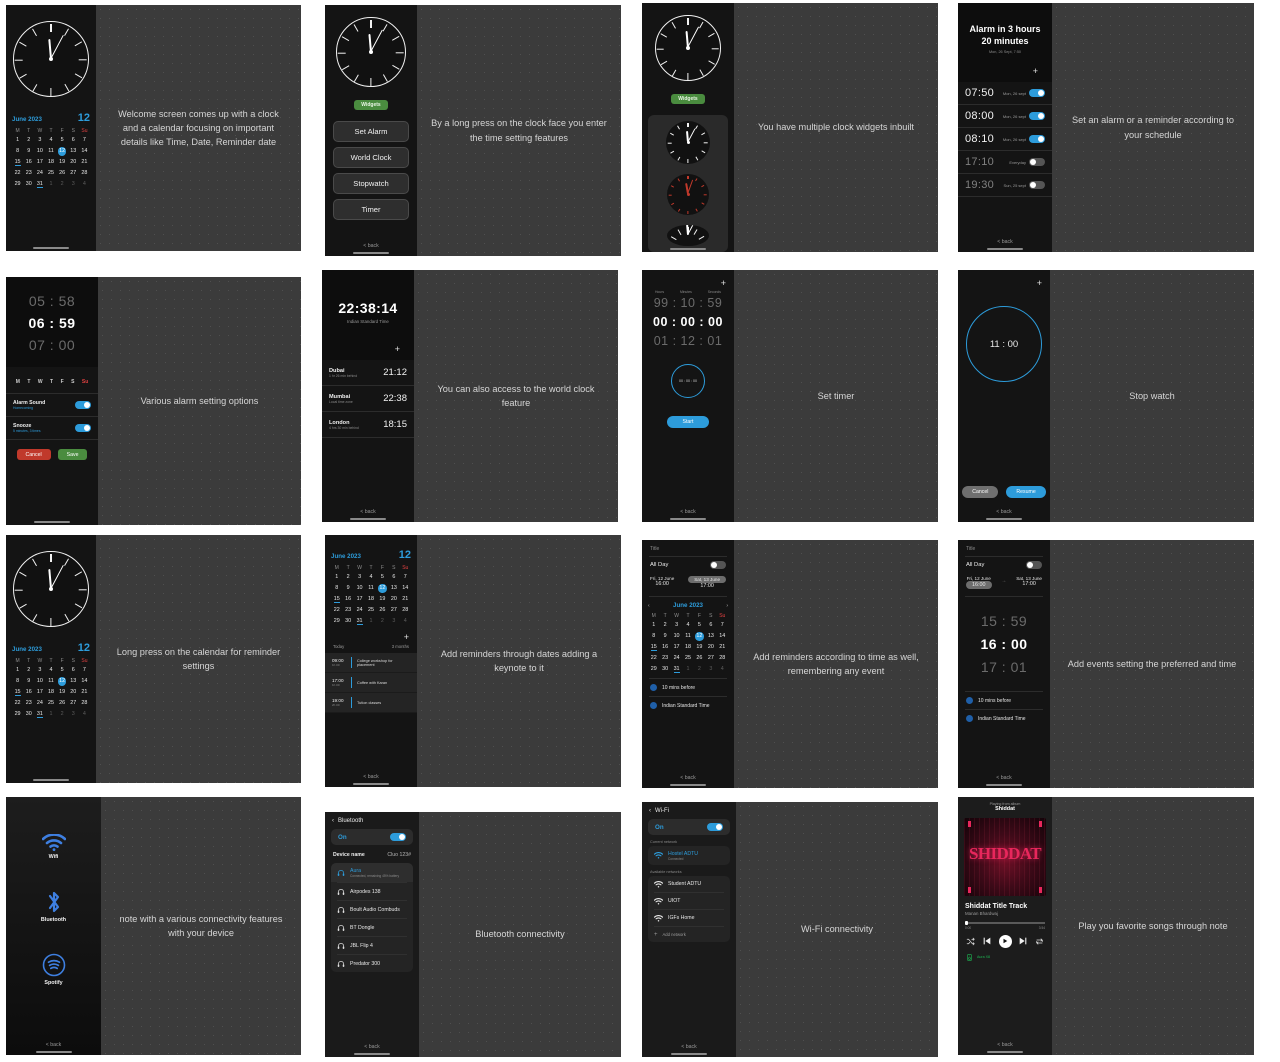 The width and height of the screenshot is (1280, 1062). I want to click on picker-prev: 15 : 59, so click(1004, 621).